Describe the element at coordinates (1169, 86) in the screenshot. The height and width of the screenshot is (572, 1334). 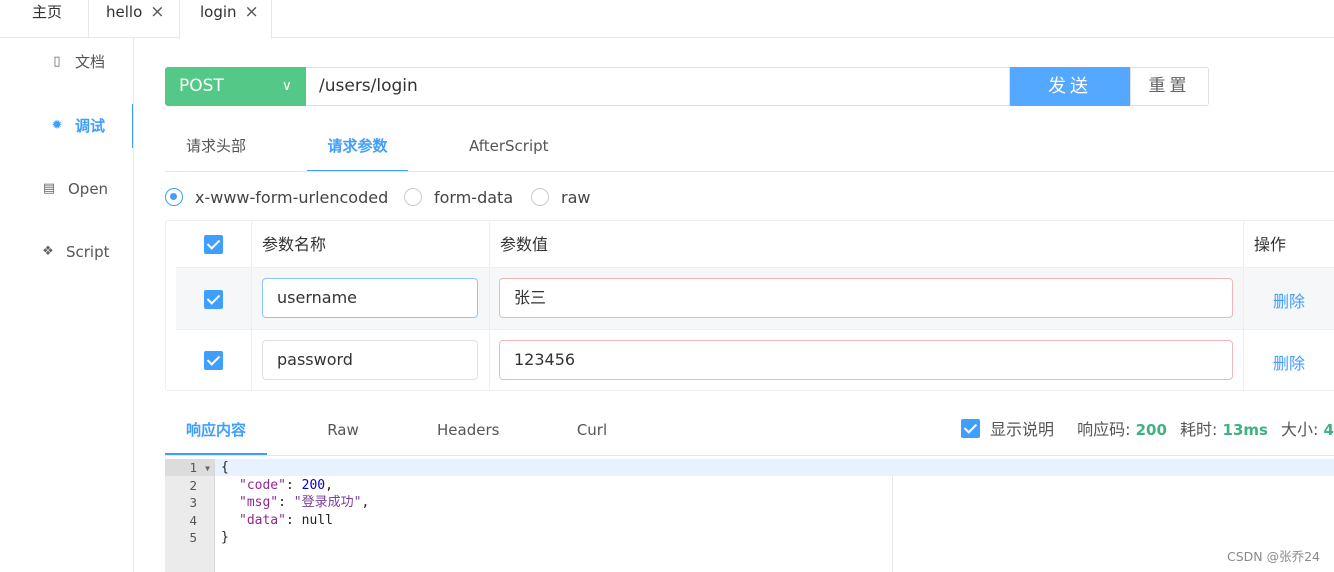
I see `reset-button: 重置` at that location.